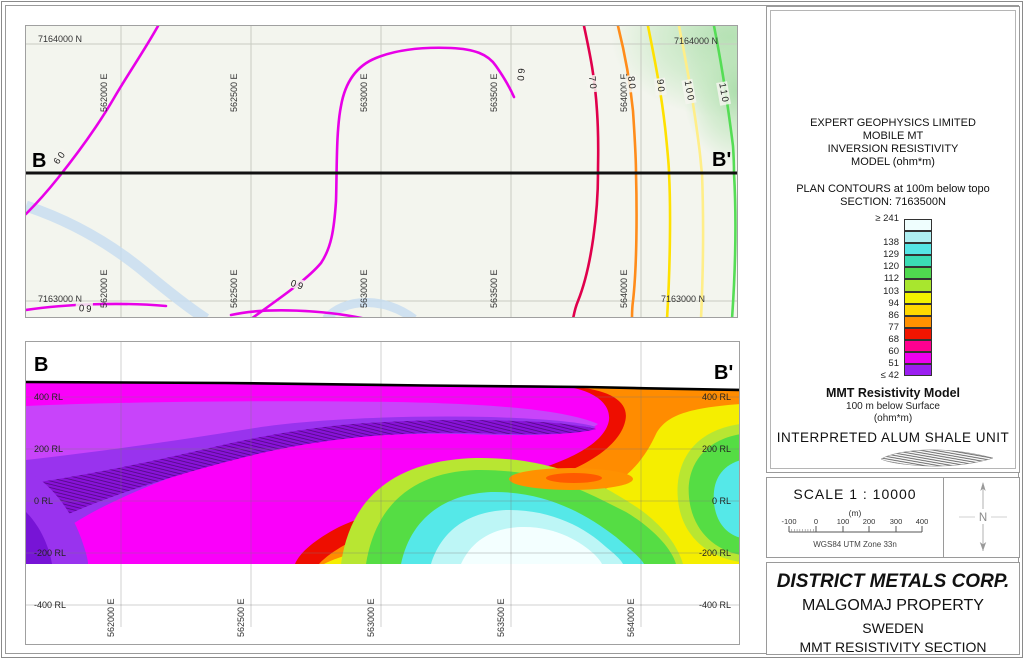 The height and width of the screenshot is (659, 1024). What do you see at coordinates (891, 279) in the screenshot?
I see `colorbar-boundary-label: 112` at bounding box center [891, 279].